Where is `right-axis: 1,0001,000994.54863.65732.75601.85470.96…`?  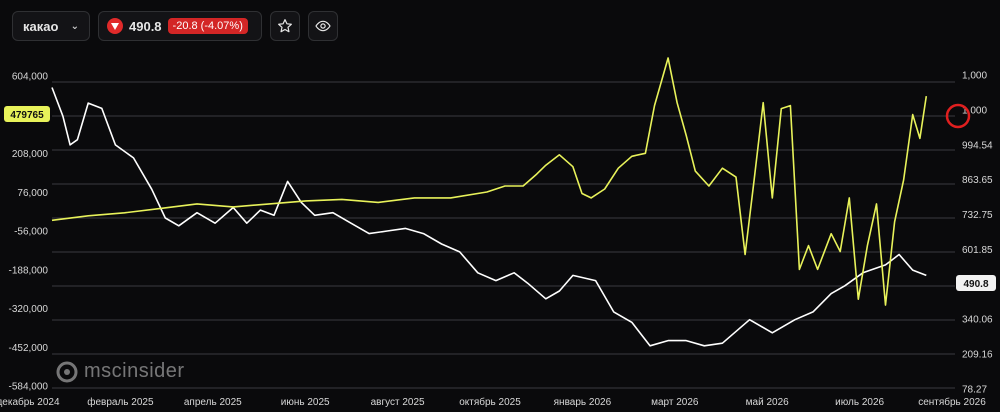 right-axis: 1,0001,000994.54863.65732.75601.85470.96… is located at coordinates (977, 233).